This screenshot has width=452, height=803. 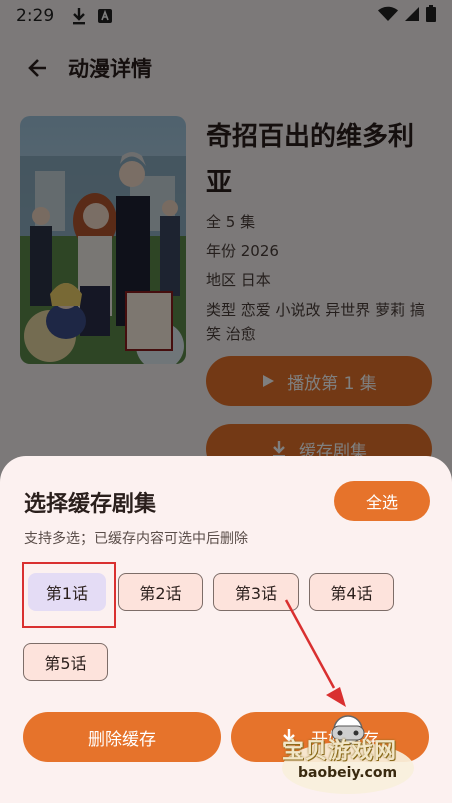 What do you see at coordinates (340, 751) in the screenshot?
I see `watermark-text: 宝贝游戏网` at bounding box center [340, 751].